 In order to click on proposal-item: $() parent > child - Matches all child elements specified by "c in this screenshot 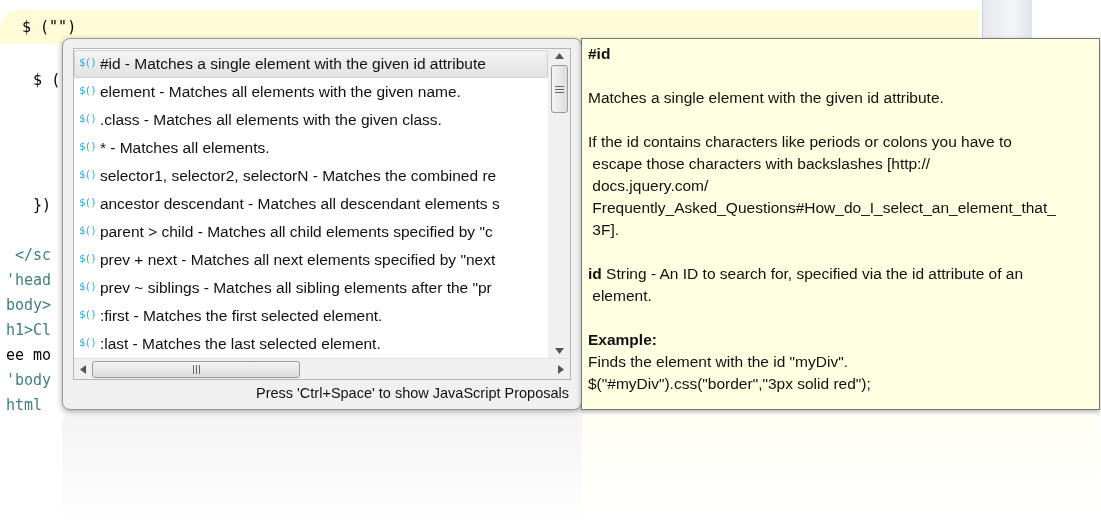, I will do `click(311, 232)`.